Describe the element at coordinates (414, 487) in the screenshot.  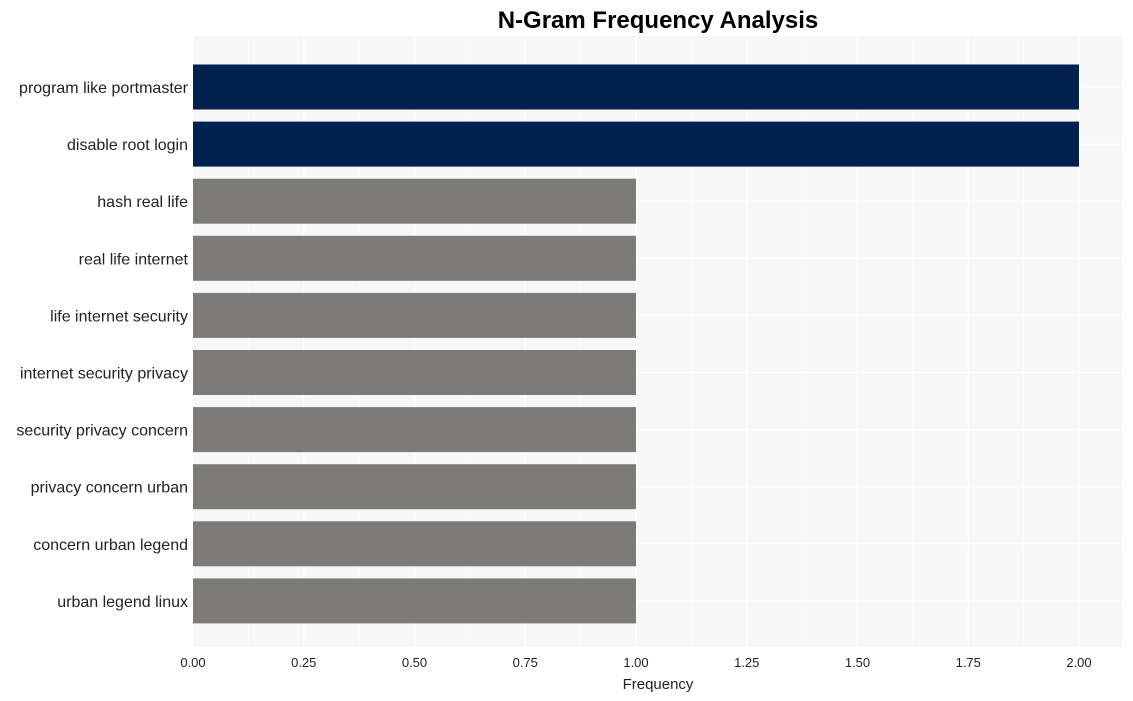
I see `bar-privacy-concern-urban` at that location.